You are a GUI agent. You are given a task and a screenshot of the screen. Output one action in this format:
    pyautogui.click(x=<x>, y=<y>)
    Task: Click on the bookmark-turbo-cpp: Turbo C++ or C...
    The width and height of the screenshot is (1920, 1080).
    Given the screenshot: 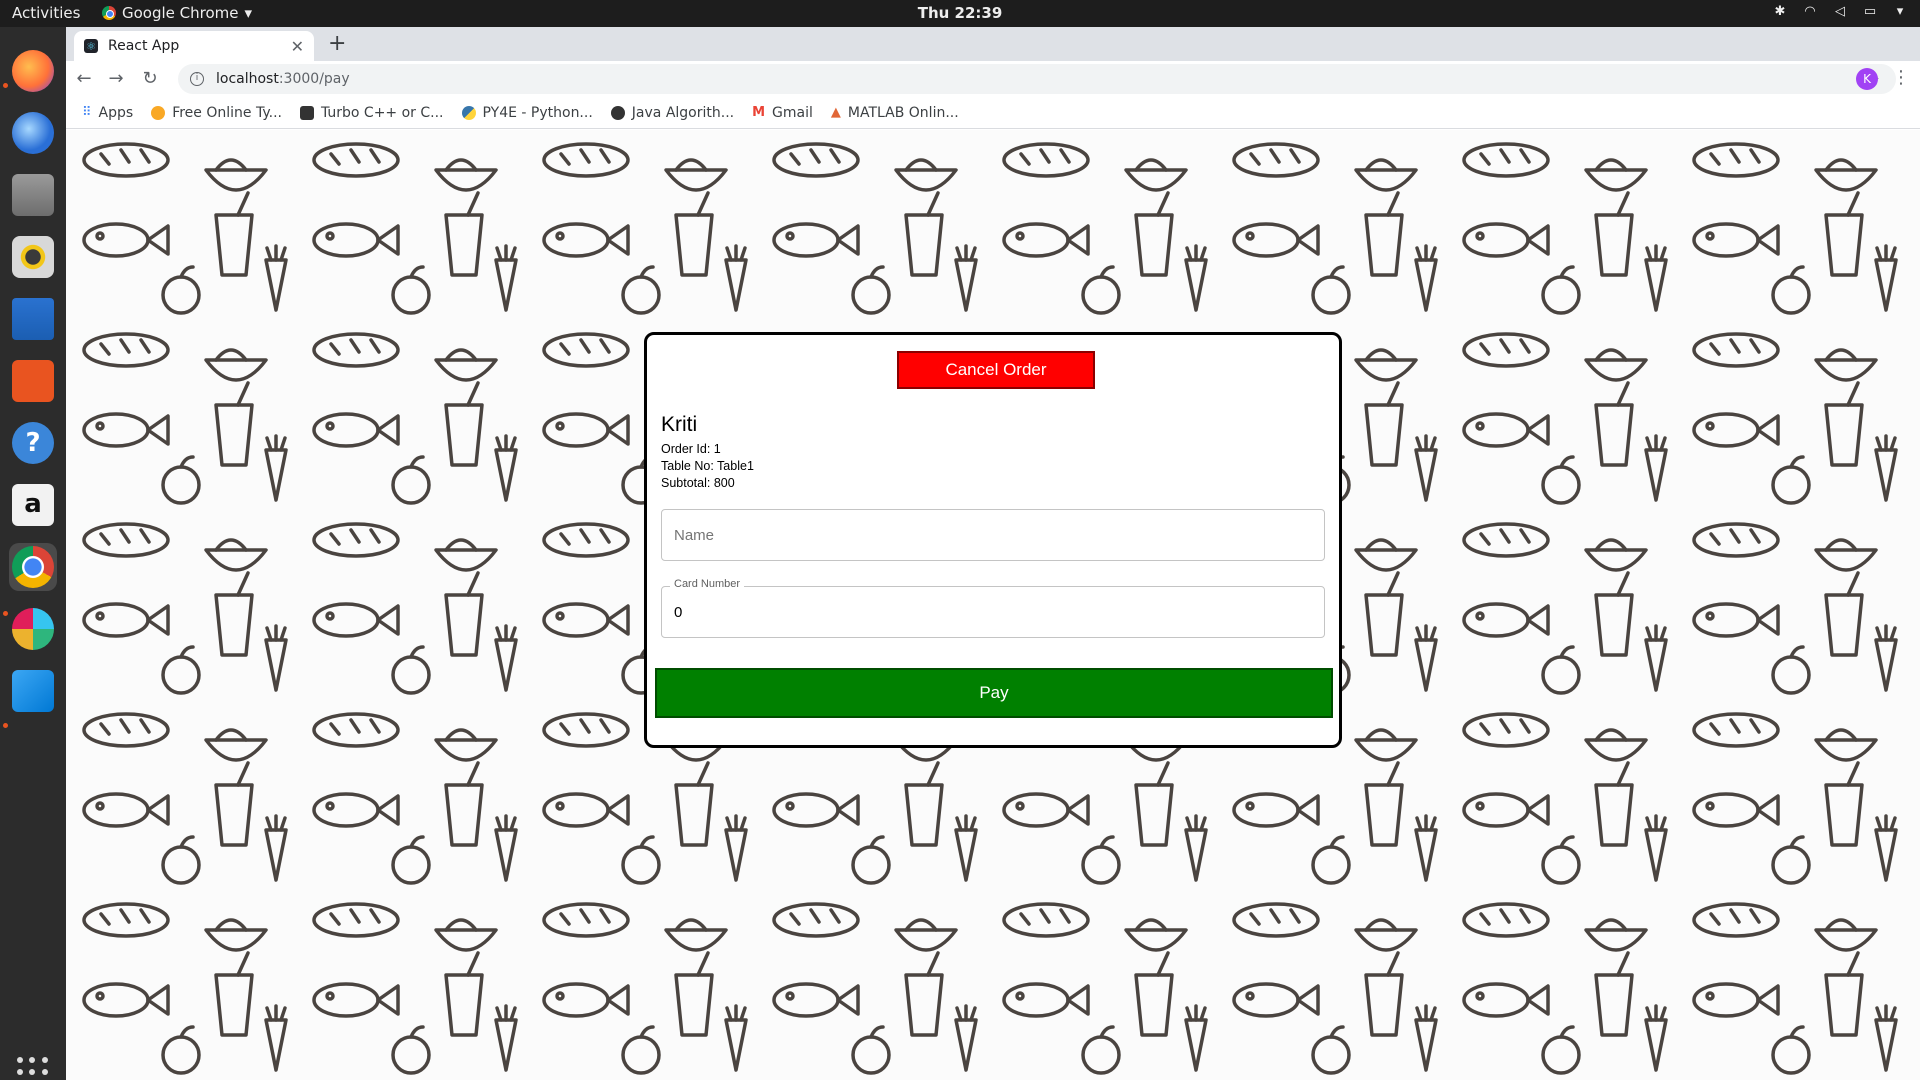 What is the action you would take?
    pyautogui.click(x=371, y=112)
    